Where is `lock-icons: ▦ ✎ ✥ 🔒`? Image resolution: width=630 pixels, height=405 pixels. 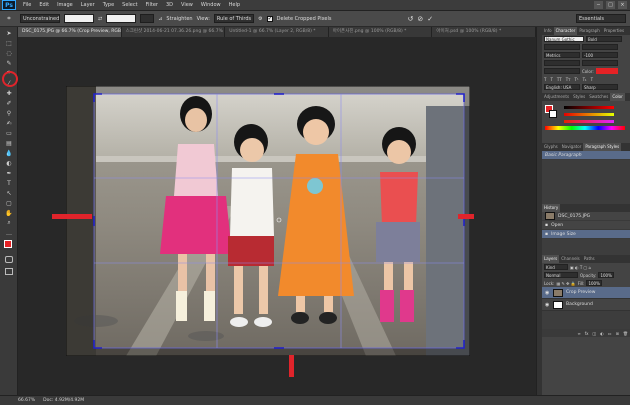 lock-icons: ▦ ✎ ✥ 🔒 is located at coordinates (565, 283).